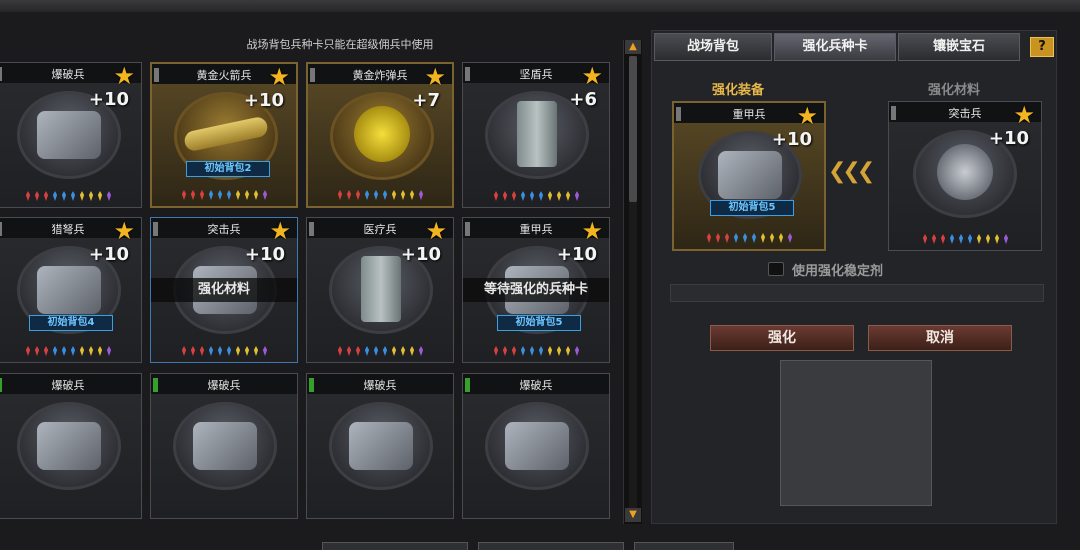 The width and height of the screenshot is (1080, 550). I want to click on tab-enhance-card: 强化兵种卡, so click(835, 47).